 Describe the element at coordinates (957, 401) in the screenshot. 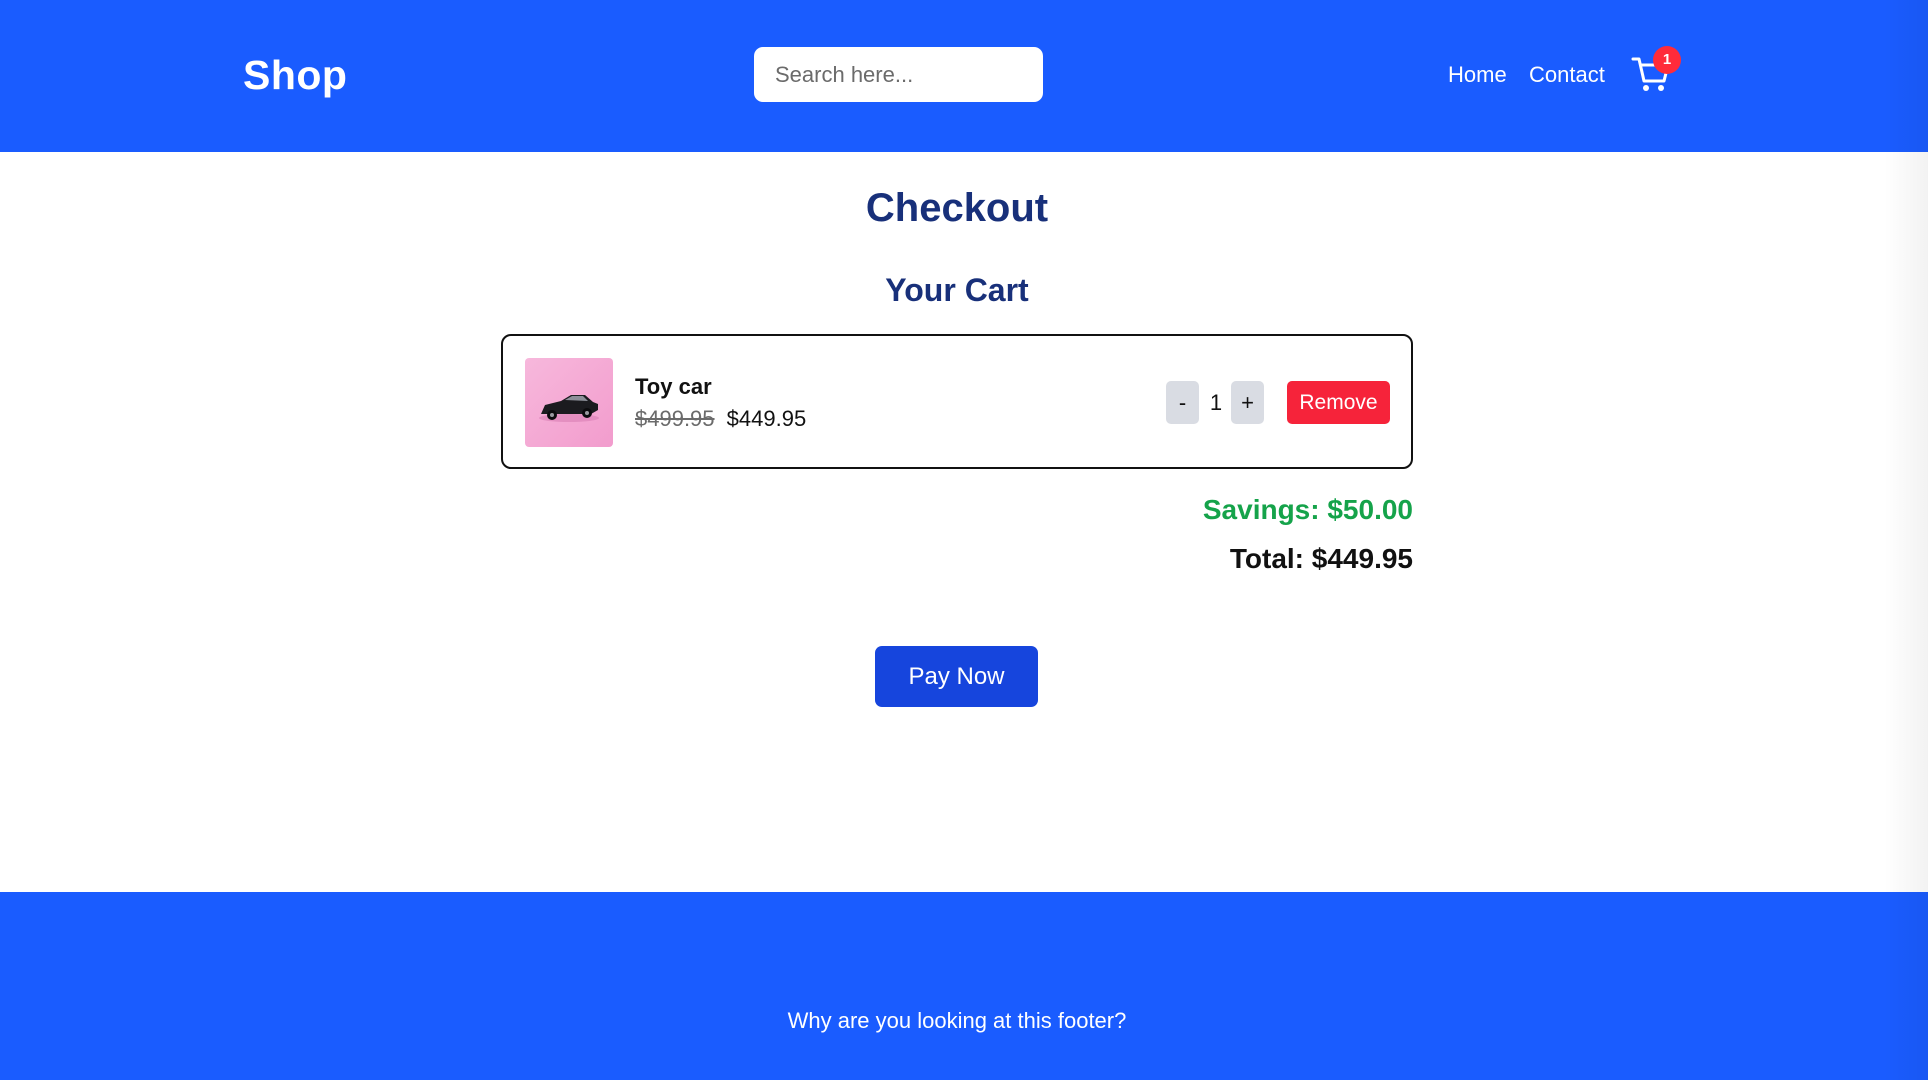

I see `cart-item-card: Toy car $499.95 $449.95 - 1 + Remove` at that location.